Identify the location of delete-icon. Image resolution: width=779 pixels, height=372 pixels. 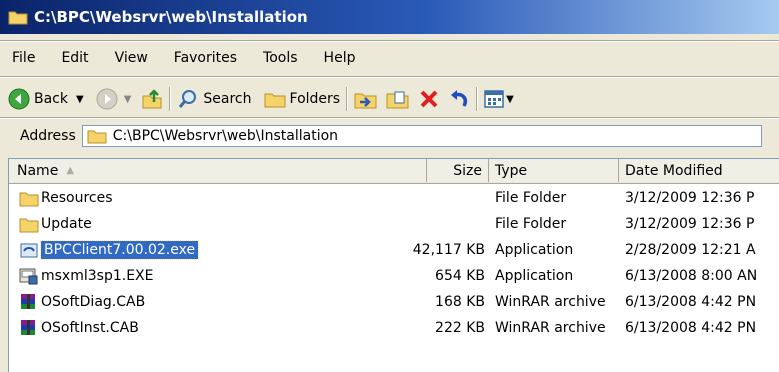
(429, 99).